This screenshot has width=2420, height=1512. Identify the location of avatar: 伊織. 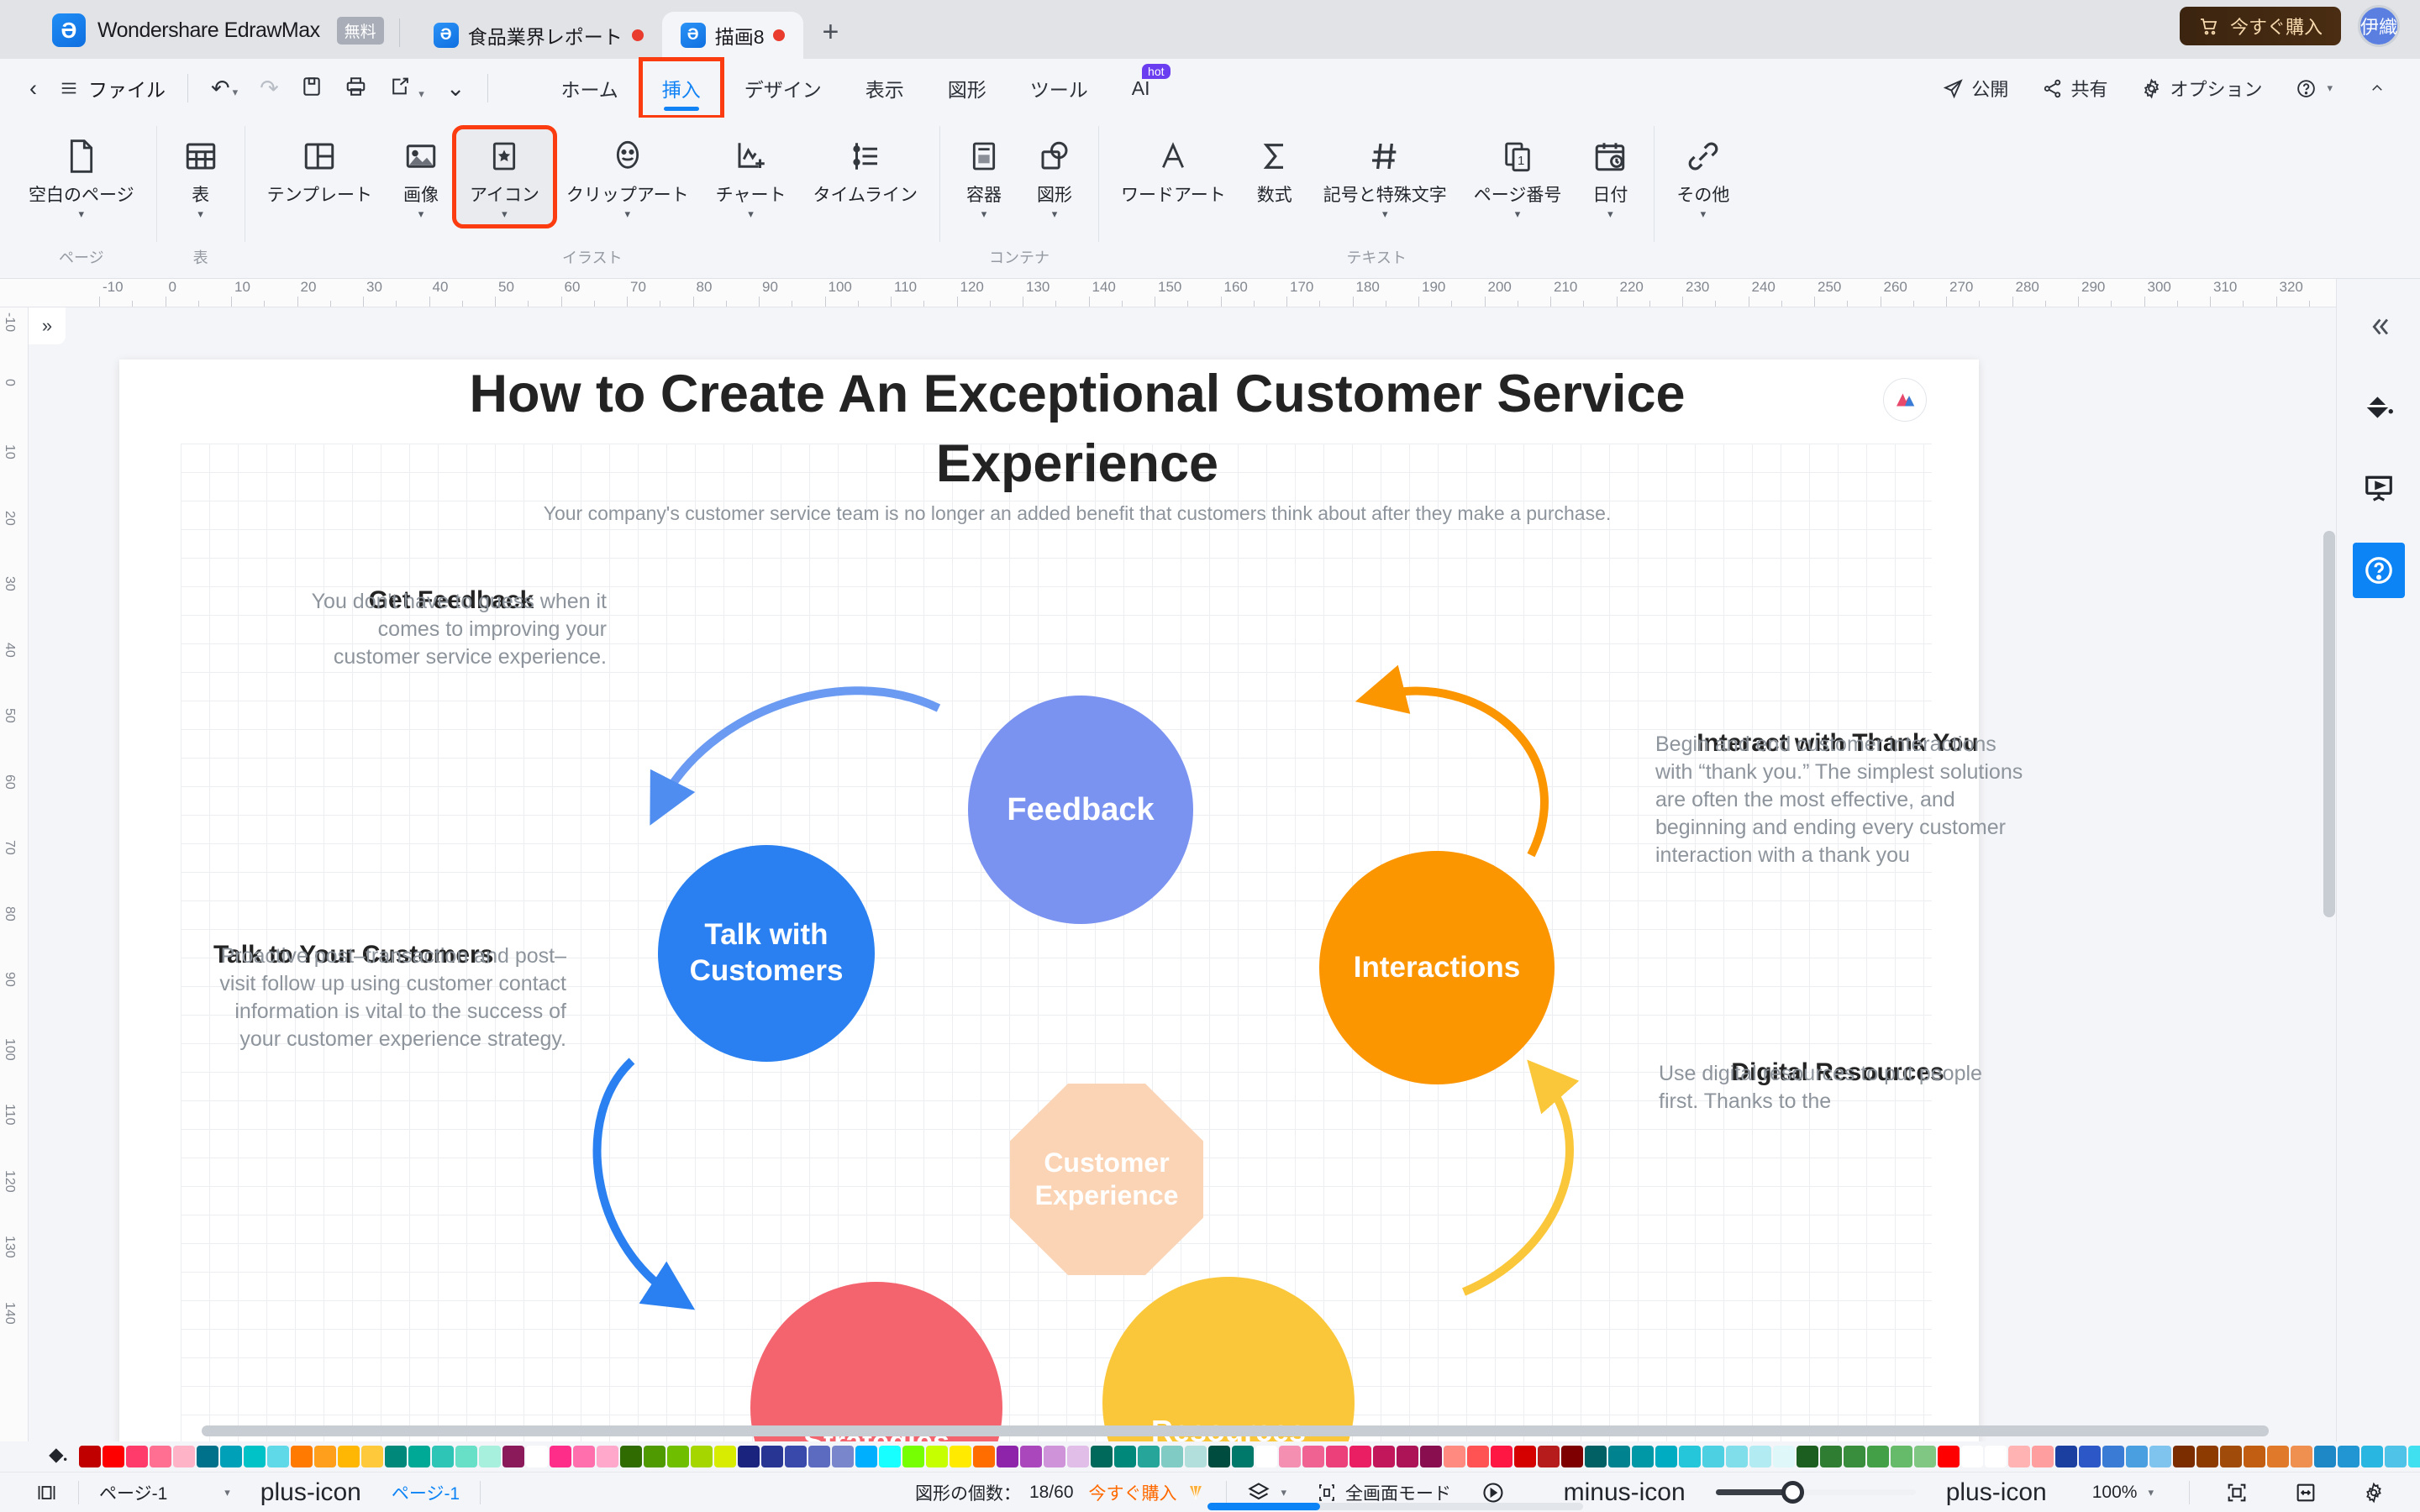
(2379, 26).